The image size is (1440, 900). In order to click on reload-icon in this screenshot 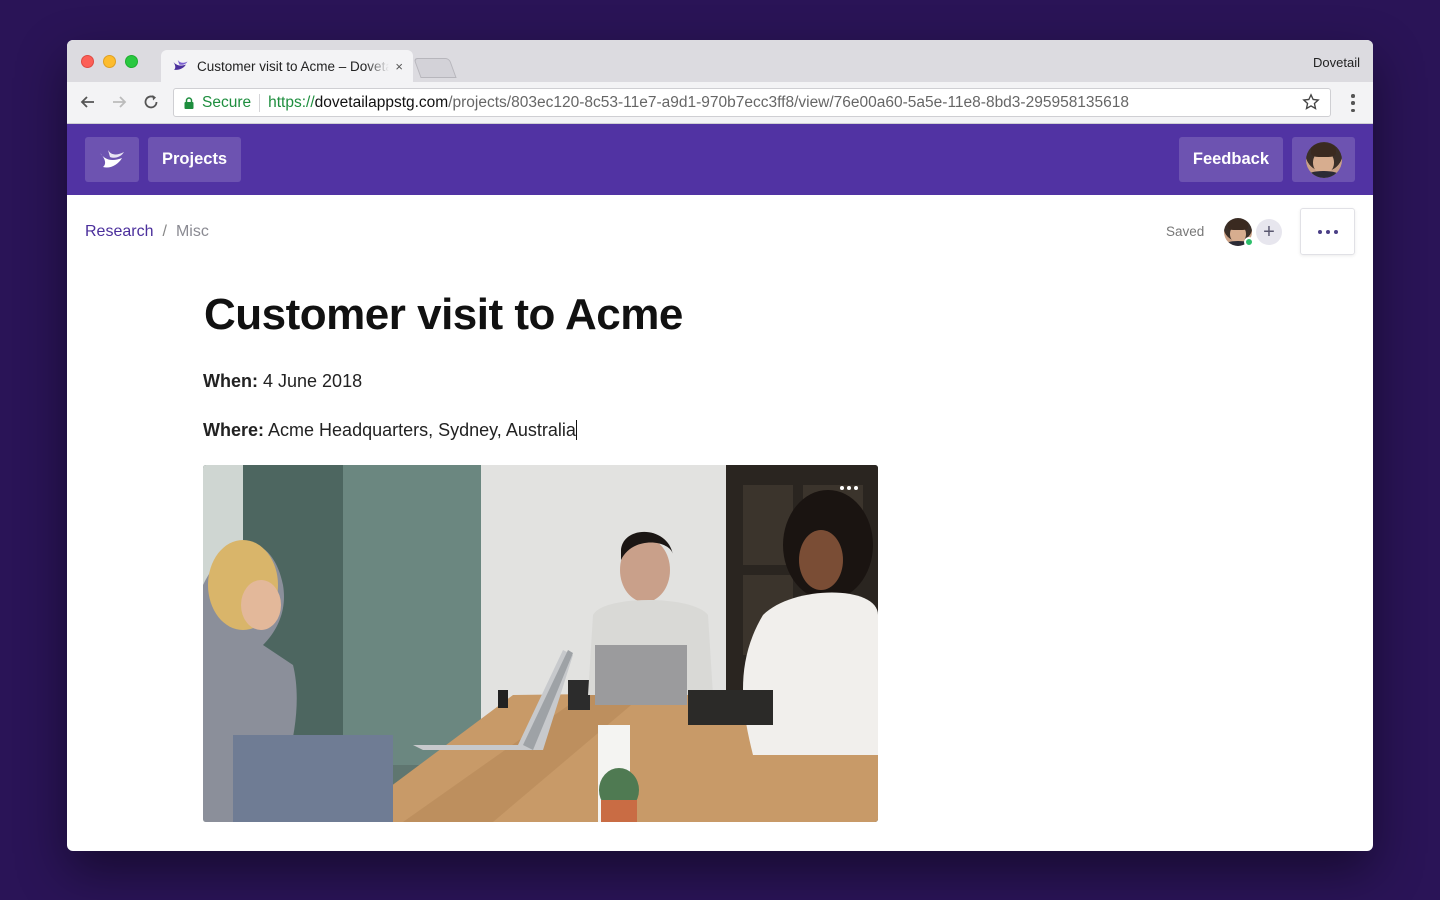, I will do `click(151, 102)`.